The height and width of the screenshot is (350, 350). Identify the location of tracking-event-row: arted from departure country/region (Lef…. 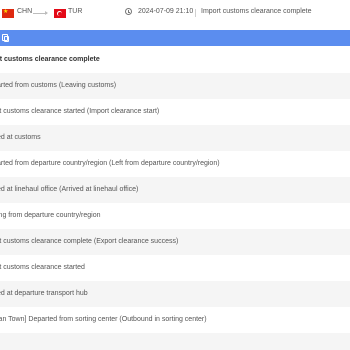
(110, 163).